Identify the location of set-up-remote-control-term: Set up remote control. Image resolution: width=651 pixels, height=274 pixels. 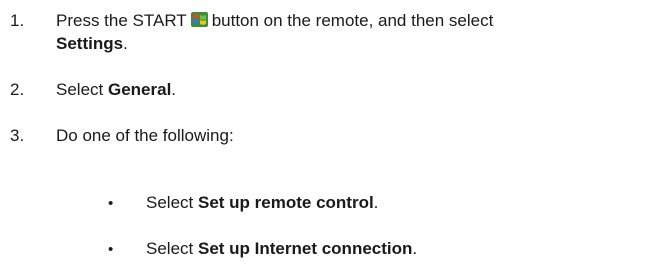
(285, 202).